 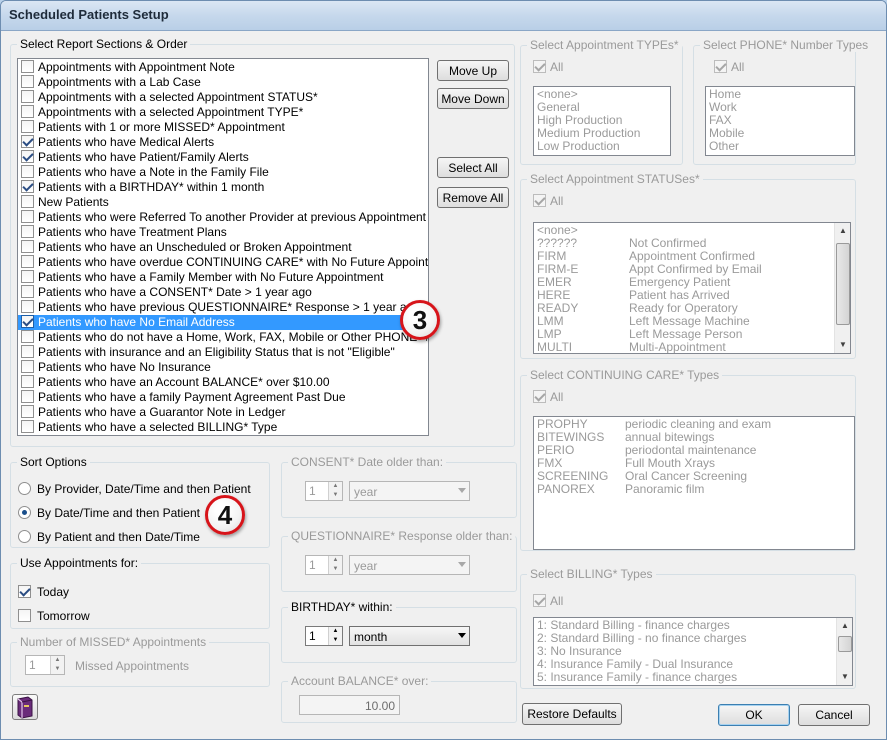 I want to click on move-down-button: Move Down, so click(x=473, y=98).